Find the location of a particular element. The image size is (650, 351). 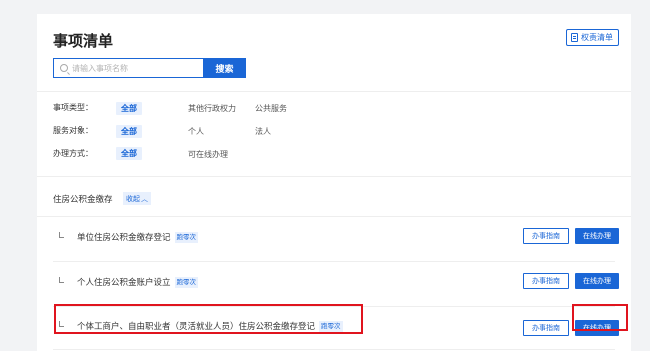

filter-label-target: 服务对象： is located at coordinates (73, 130).